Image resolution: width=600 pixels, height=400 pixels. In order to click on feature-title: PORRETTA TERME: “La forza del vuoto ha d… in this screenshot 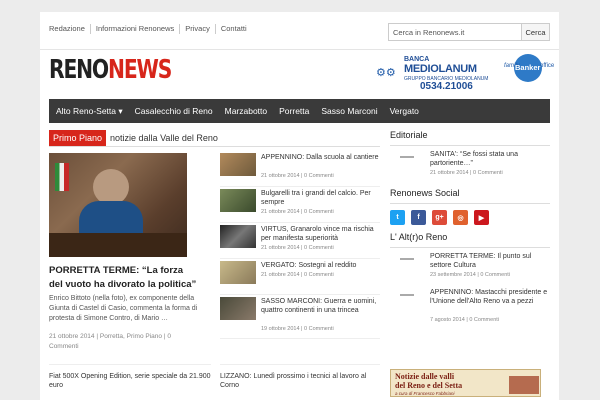, I will do `click(124, 278)`.